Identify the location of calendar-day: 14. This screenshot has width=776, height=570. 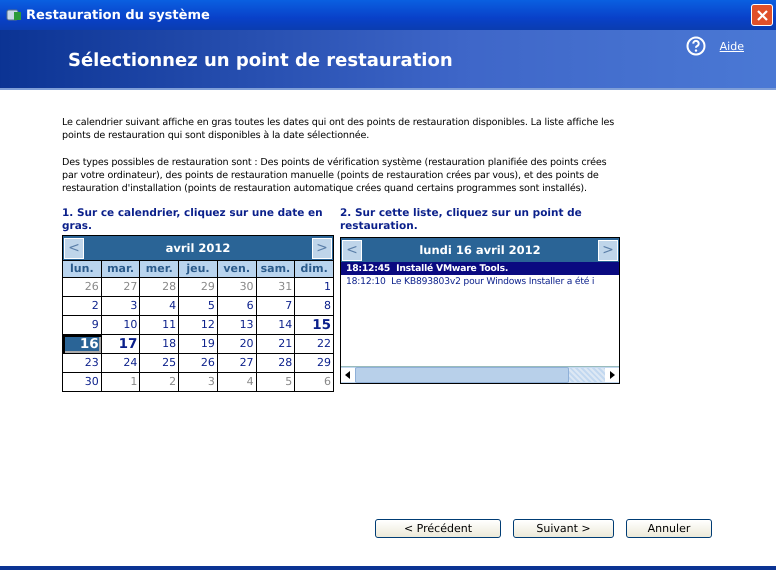
(275, 325).